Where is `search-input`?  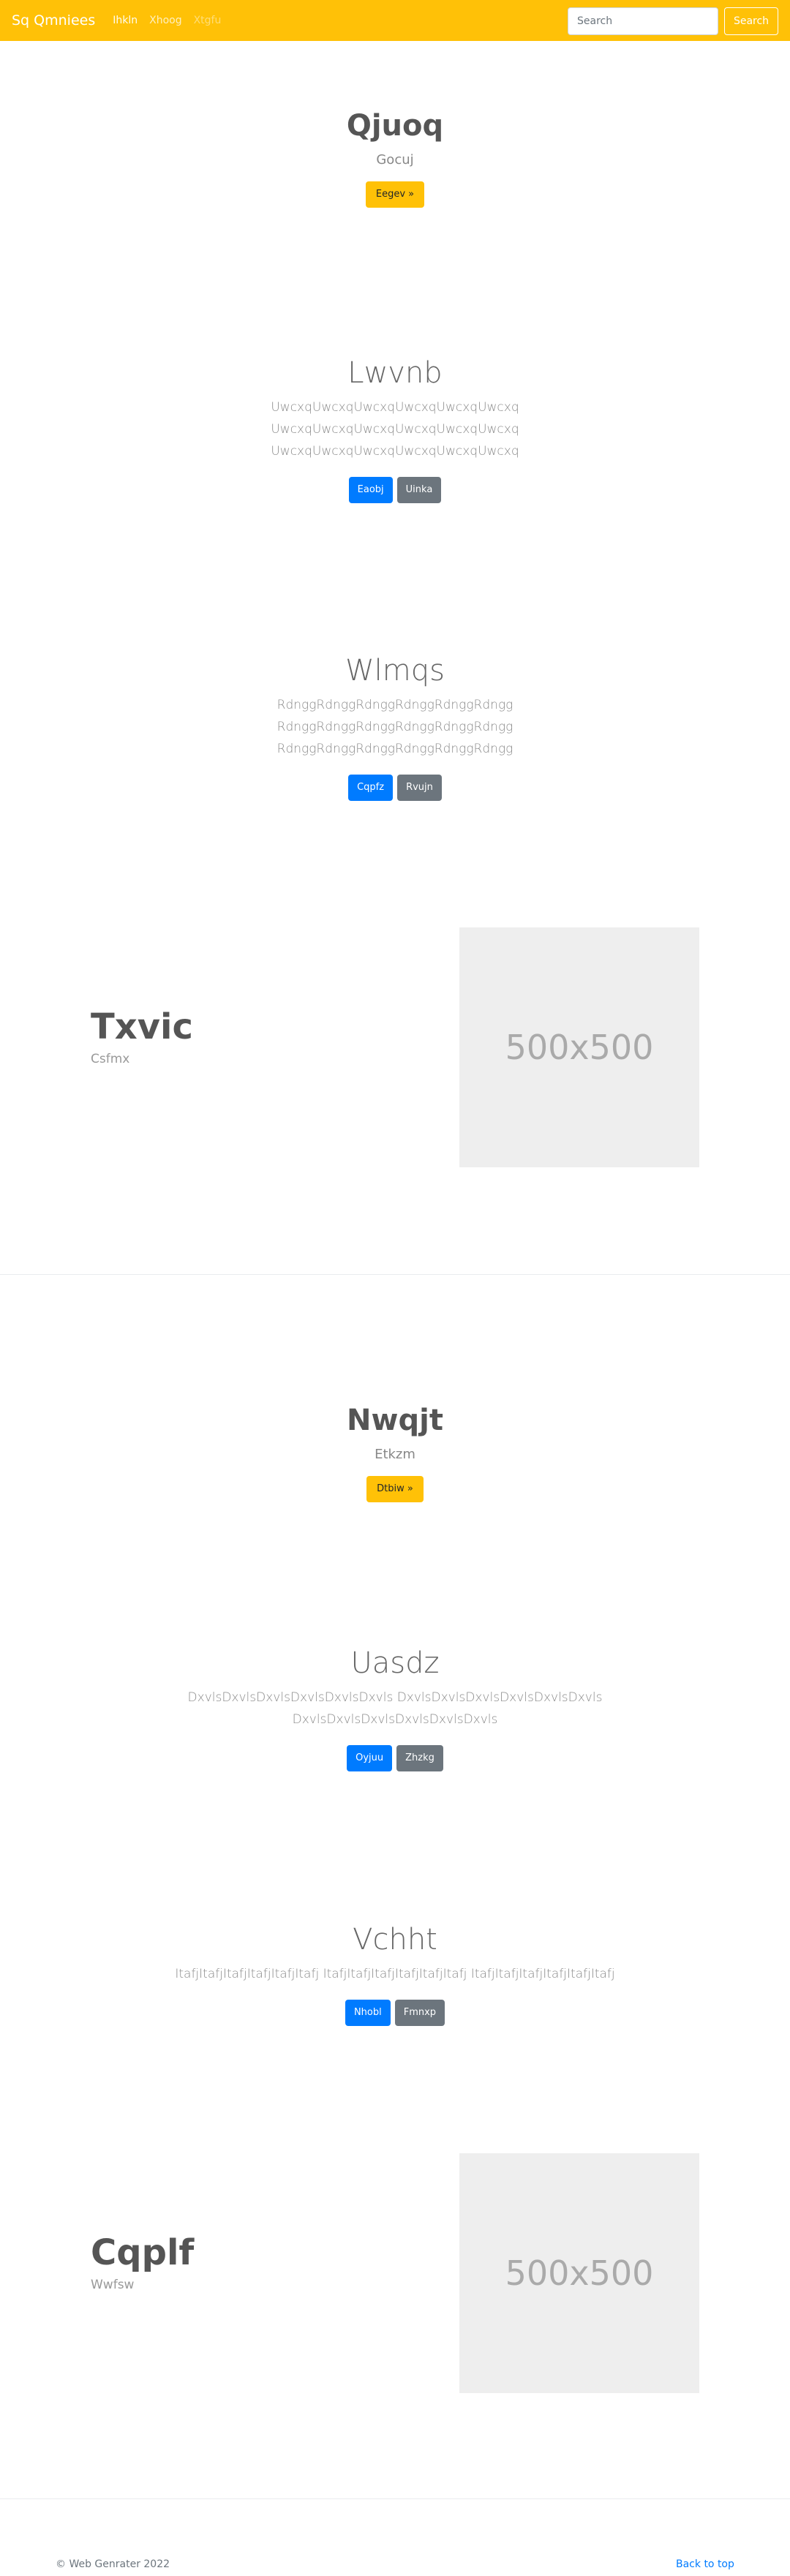 search-input is located at coordinates (643, 21).